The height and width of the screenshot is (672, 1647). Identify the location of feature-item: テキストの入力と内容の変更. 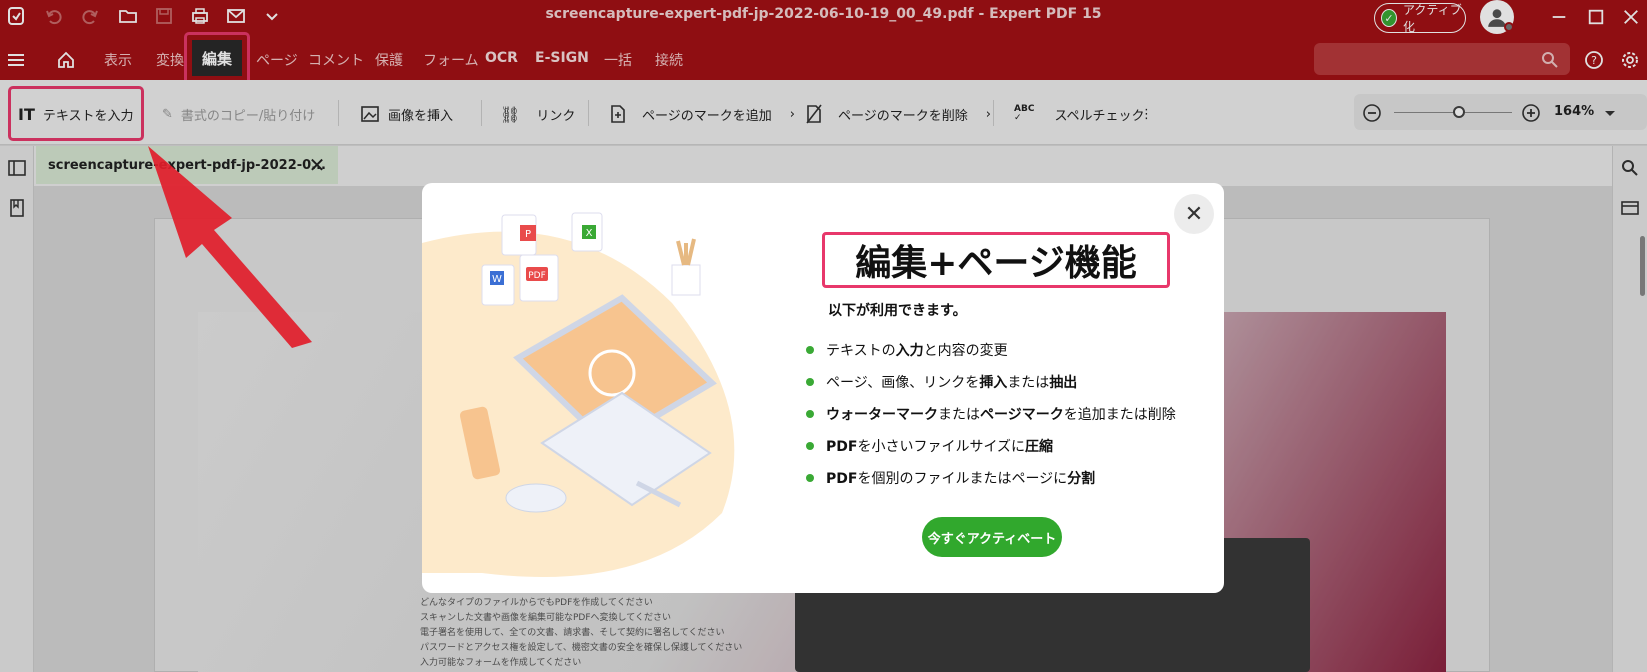
(907, 350).